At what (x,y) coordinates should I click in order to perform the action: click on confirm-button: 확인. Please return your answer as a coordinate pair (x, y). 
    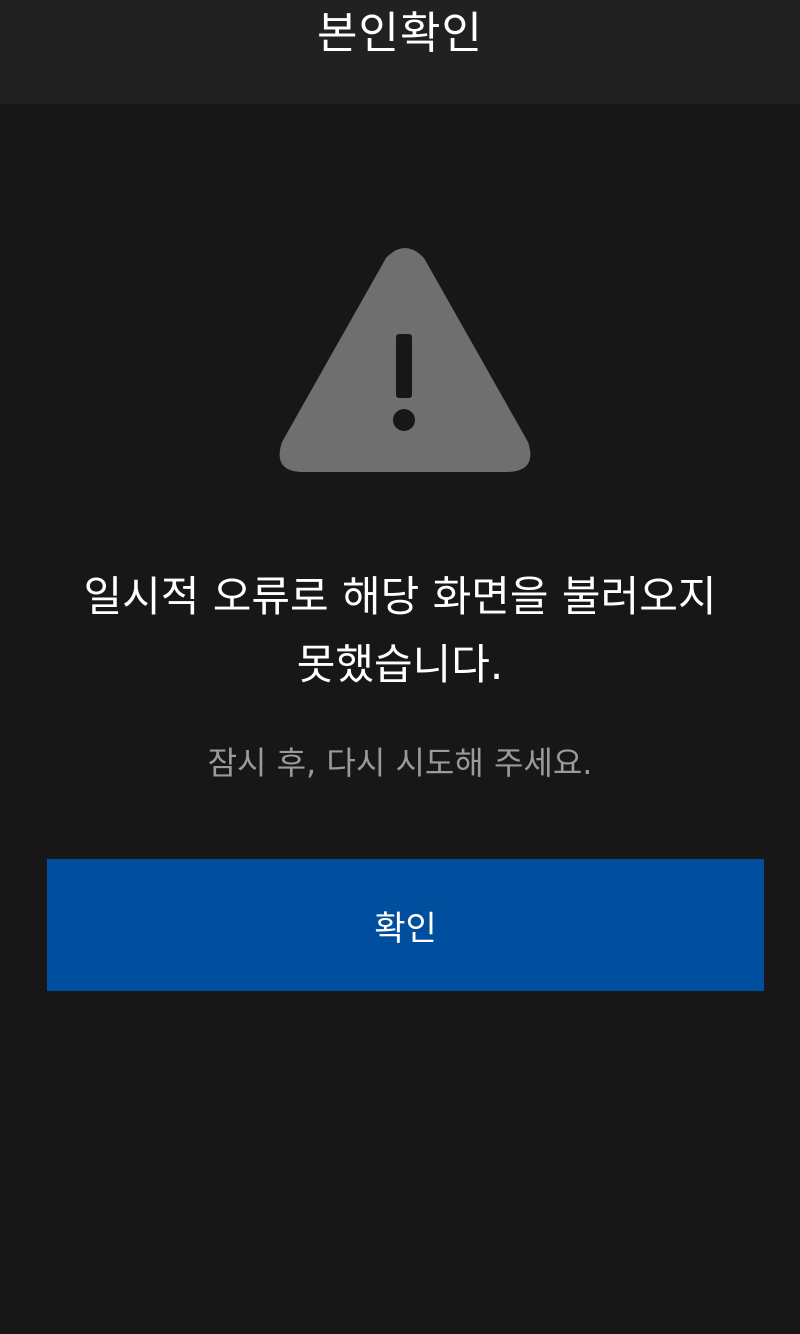
    Looking at the image, I should click on (405, 925).